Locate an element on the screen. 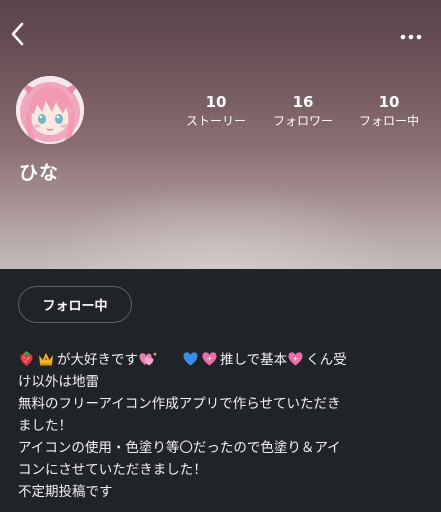 This screenshot has width=441, height=512. strawberry-icon is located at coordinates (26, 358).